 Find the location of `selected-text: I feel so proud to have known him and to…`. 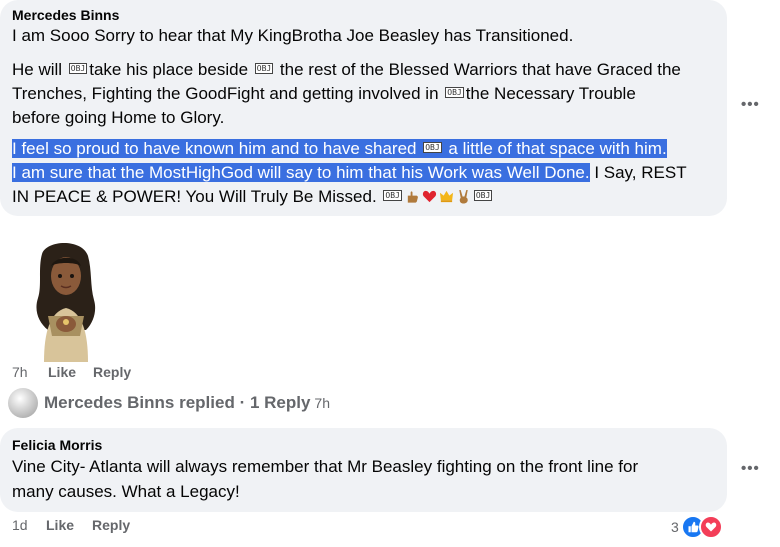

selected-text: I feel so proud to have known him and to… is located at coordinates (339, 148).